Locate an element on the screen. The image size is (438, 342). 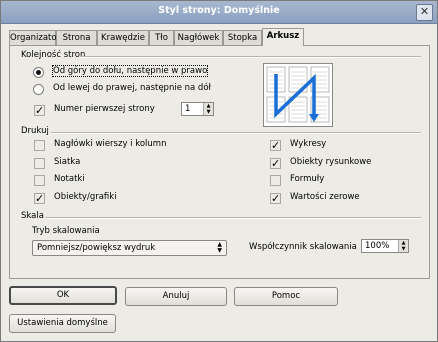
objects-graphics-label: Obiekty/grafiki is located at coordinates (85, 197).